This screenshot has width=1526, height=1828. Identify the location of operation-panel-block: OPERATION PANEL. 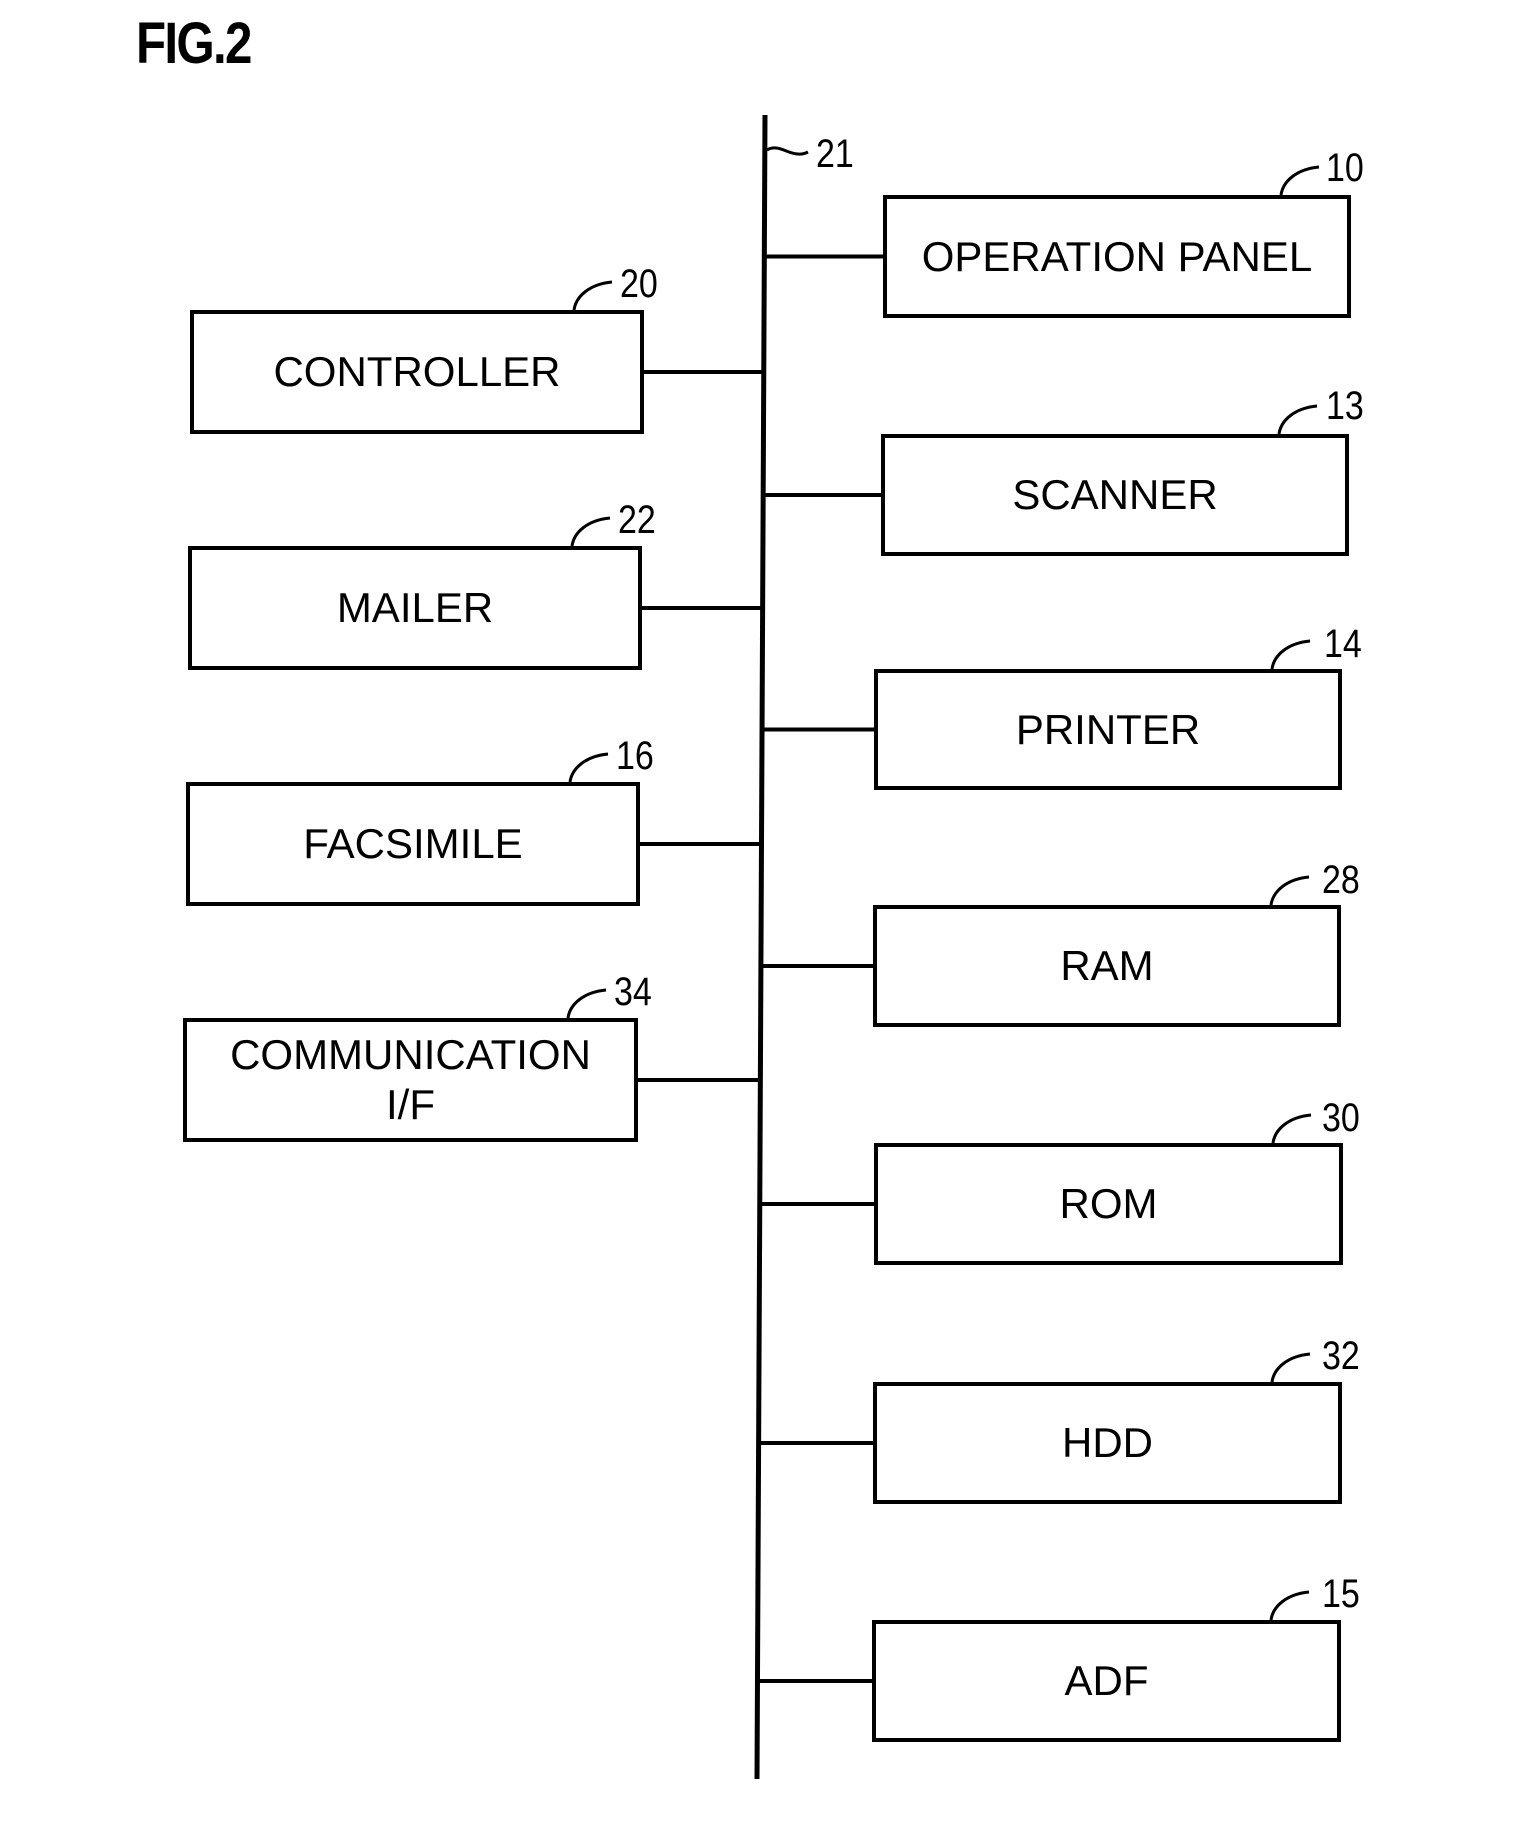
(1117, 256).